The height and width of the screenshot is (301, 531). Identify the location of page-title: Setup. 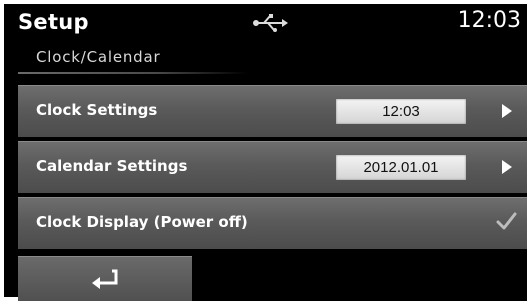
(53, 22).